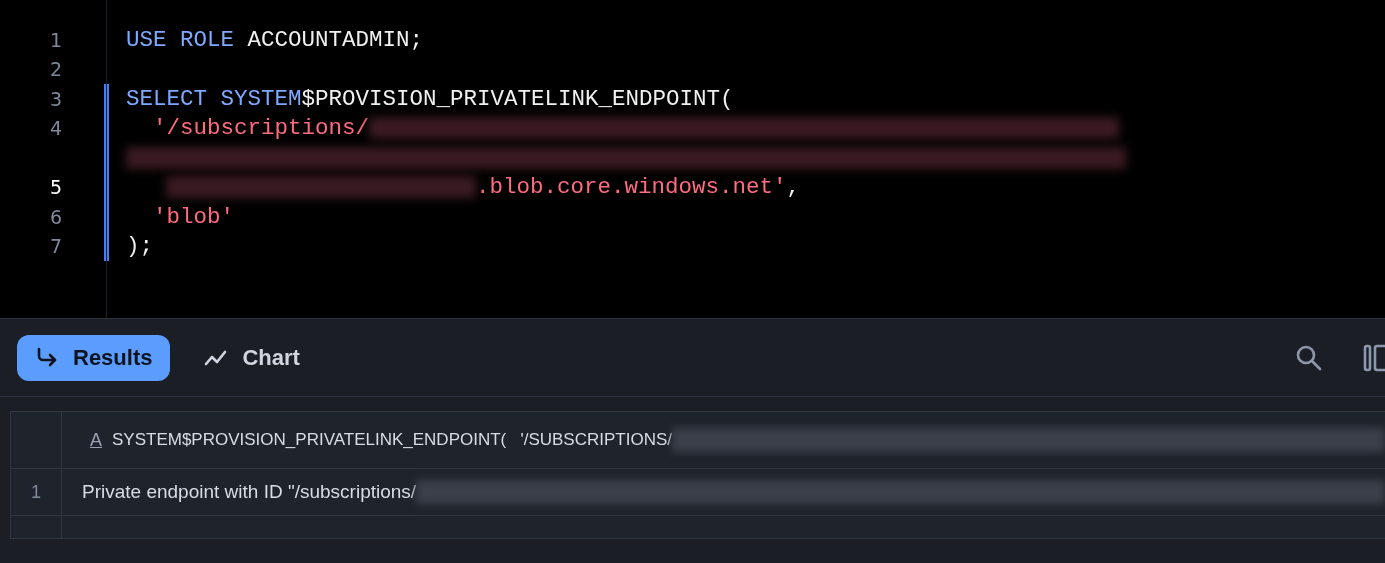 Image resolution: width=1385 pixels, height=563 pixels. I want to click on line-number: 3, so click(55, 98).